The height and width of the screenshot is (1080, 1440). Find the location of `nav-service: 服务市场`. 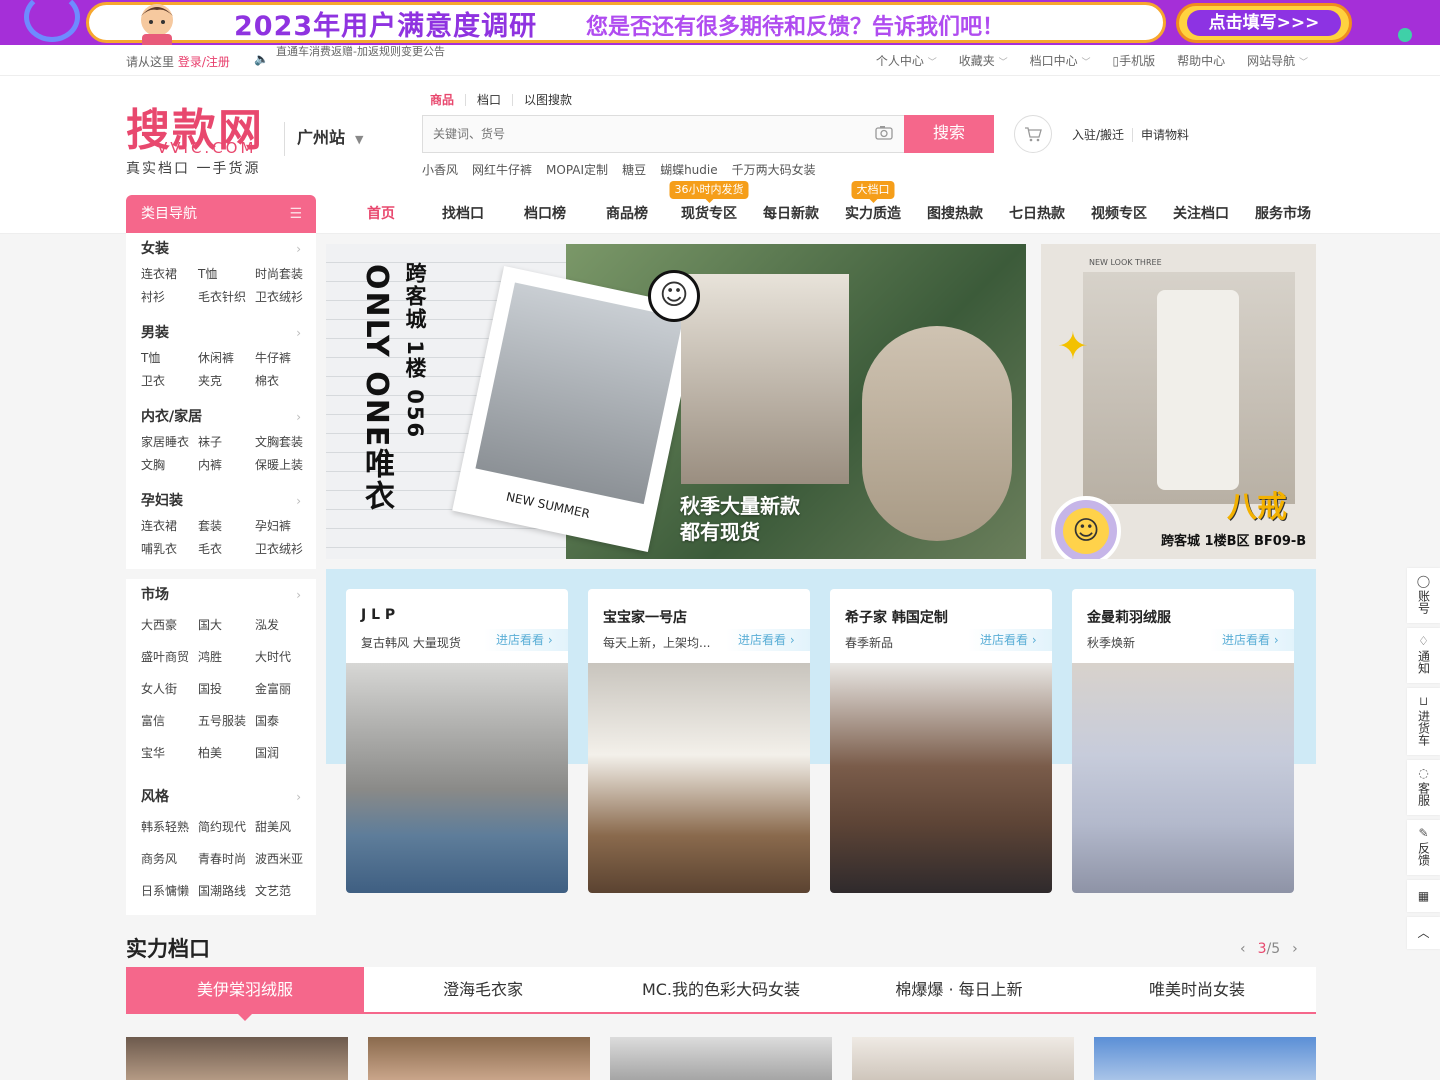

nav-service: 服务市场 is located at coordinates (1283, 214).